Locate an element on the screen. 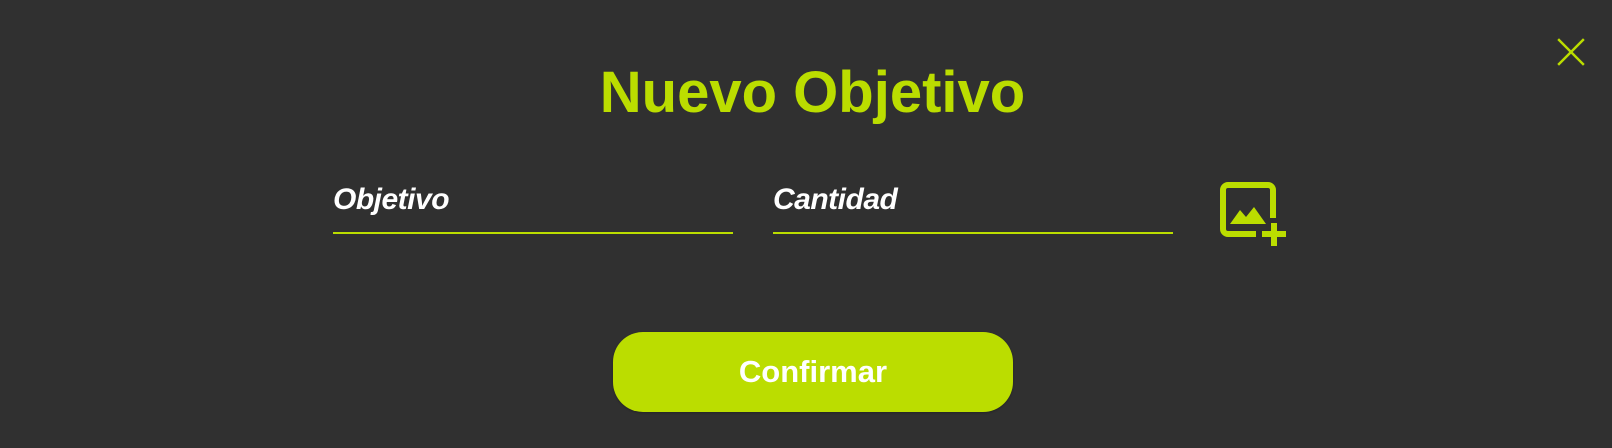  add-image-icon is located at coordinates (1253, 214).